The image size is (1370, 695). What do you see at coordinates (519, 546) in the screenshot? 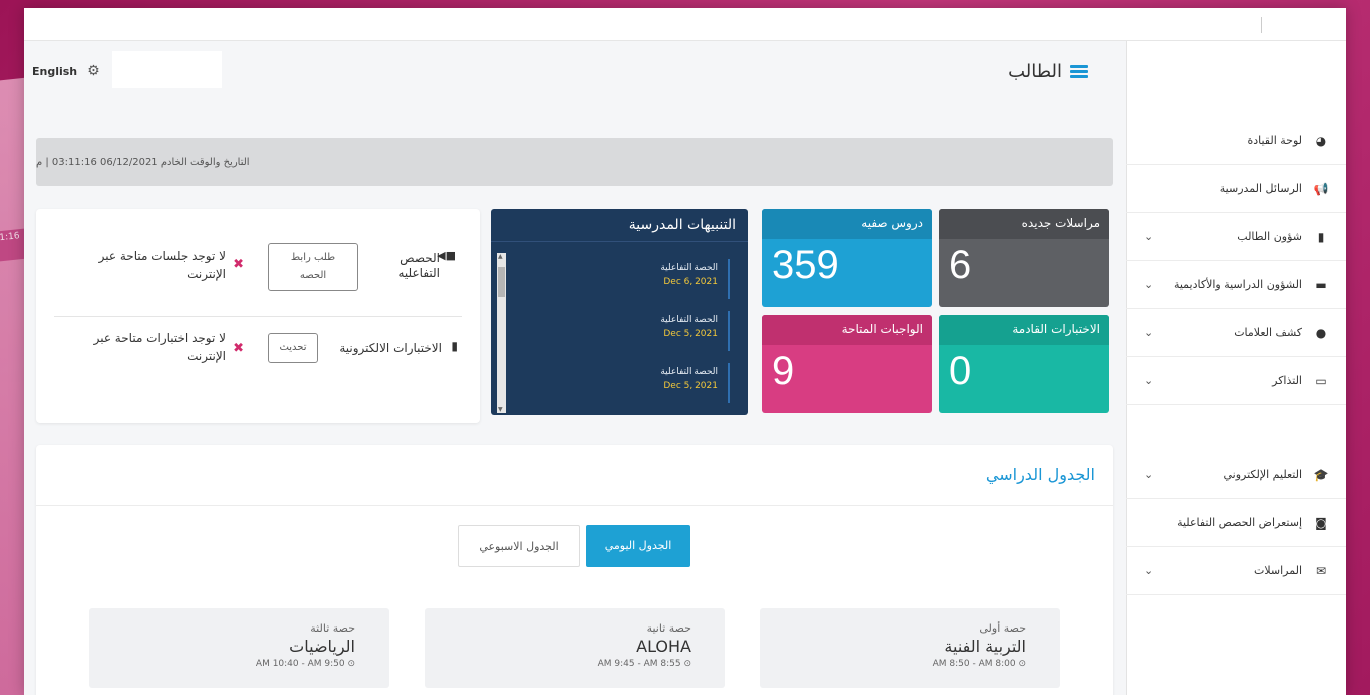
I see `weekly-schedule-tab: الجدول الاسبوعي` at bounding box center [519, 546].